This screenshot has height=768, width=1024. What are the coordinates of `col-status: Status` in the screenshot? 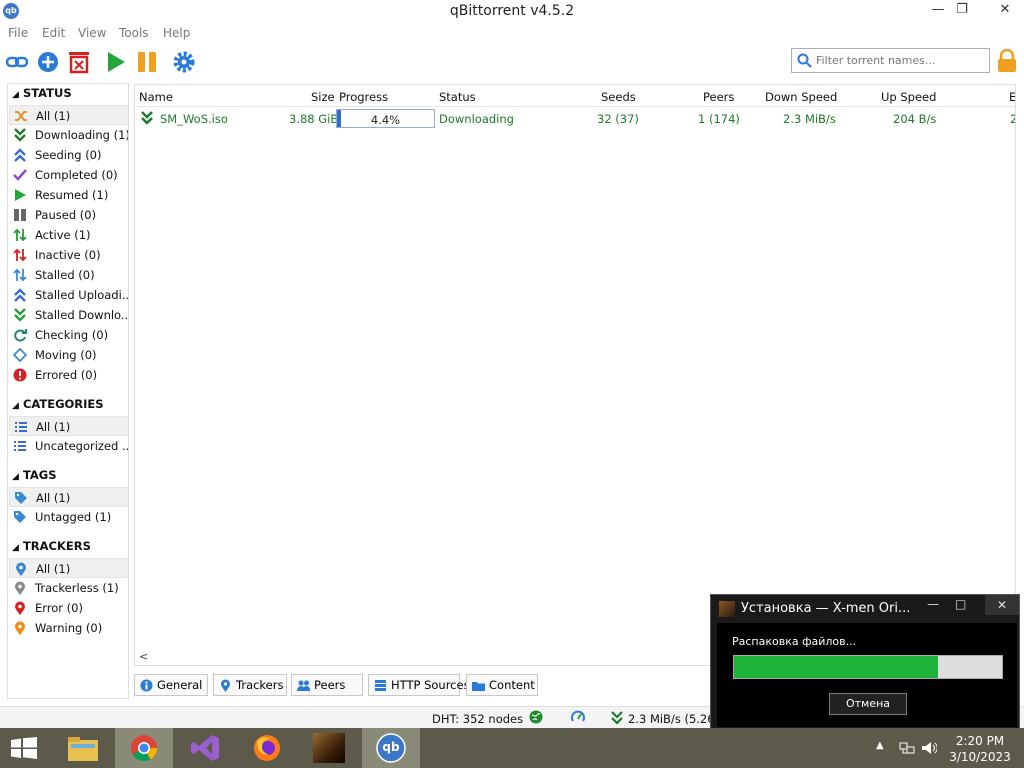 It's located at (457, 97).